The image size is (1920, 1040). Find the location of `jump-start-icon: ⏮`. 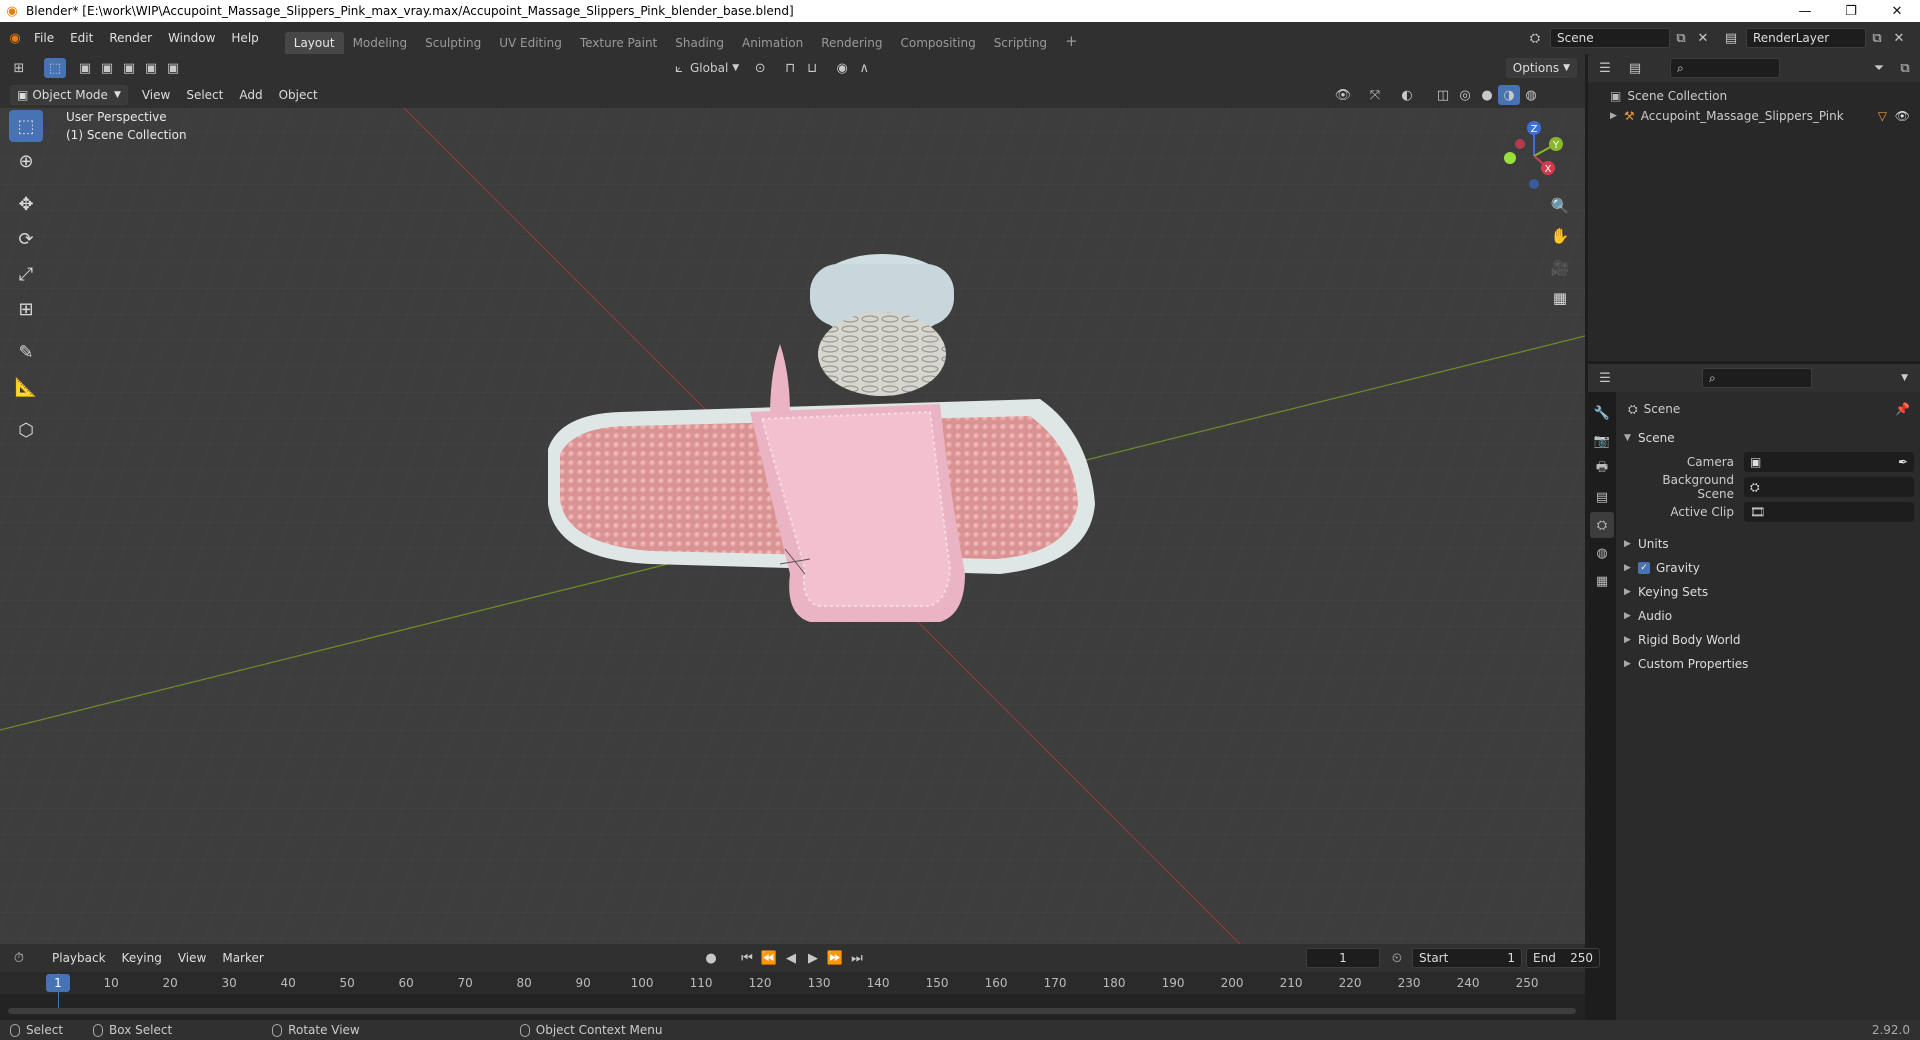

jump-start-icon: ⏮ is located at coordinates (747, 958).